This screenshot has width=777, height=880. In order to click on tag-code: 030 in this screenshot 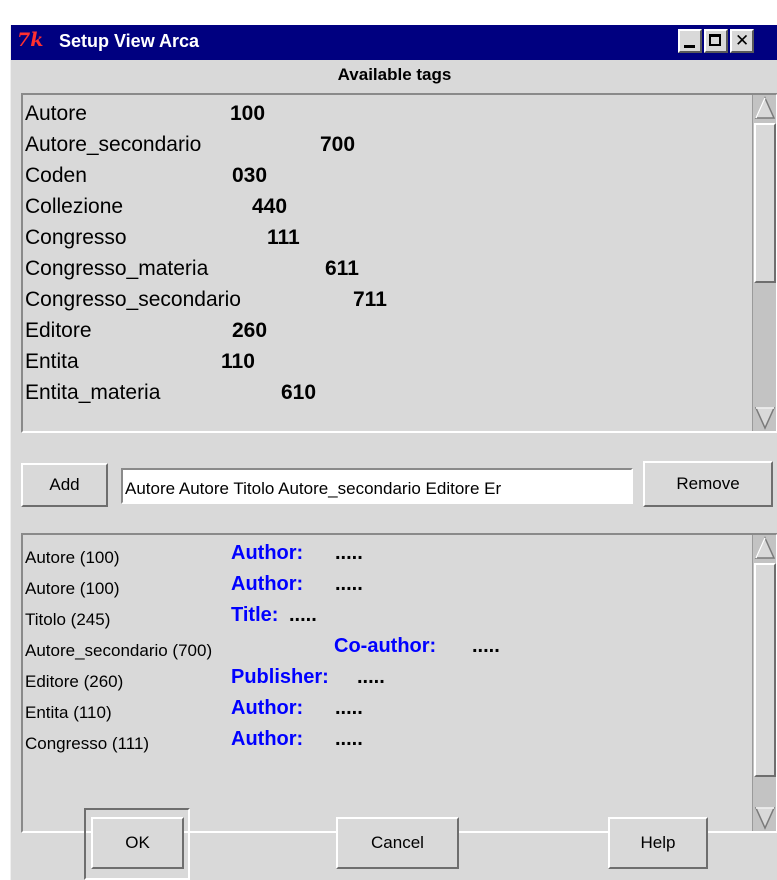, I will do `click(250, 175)`.